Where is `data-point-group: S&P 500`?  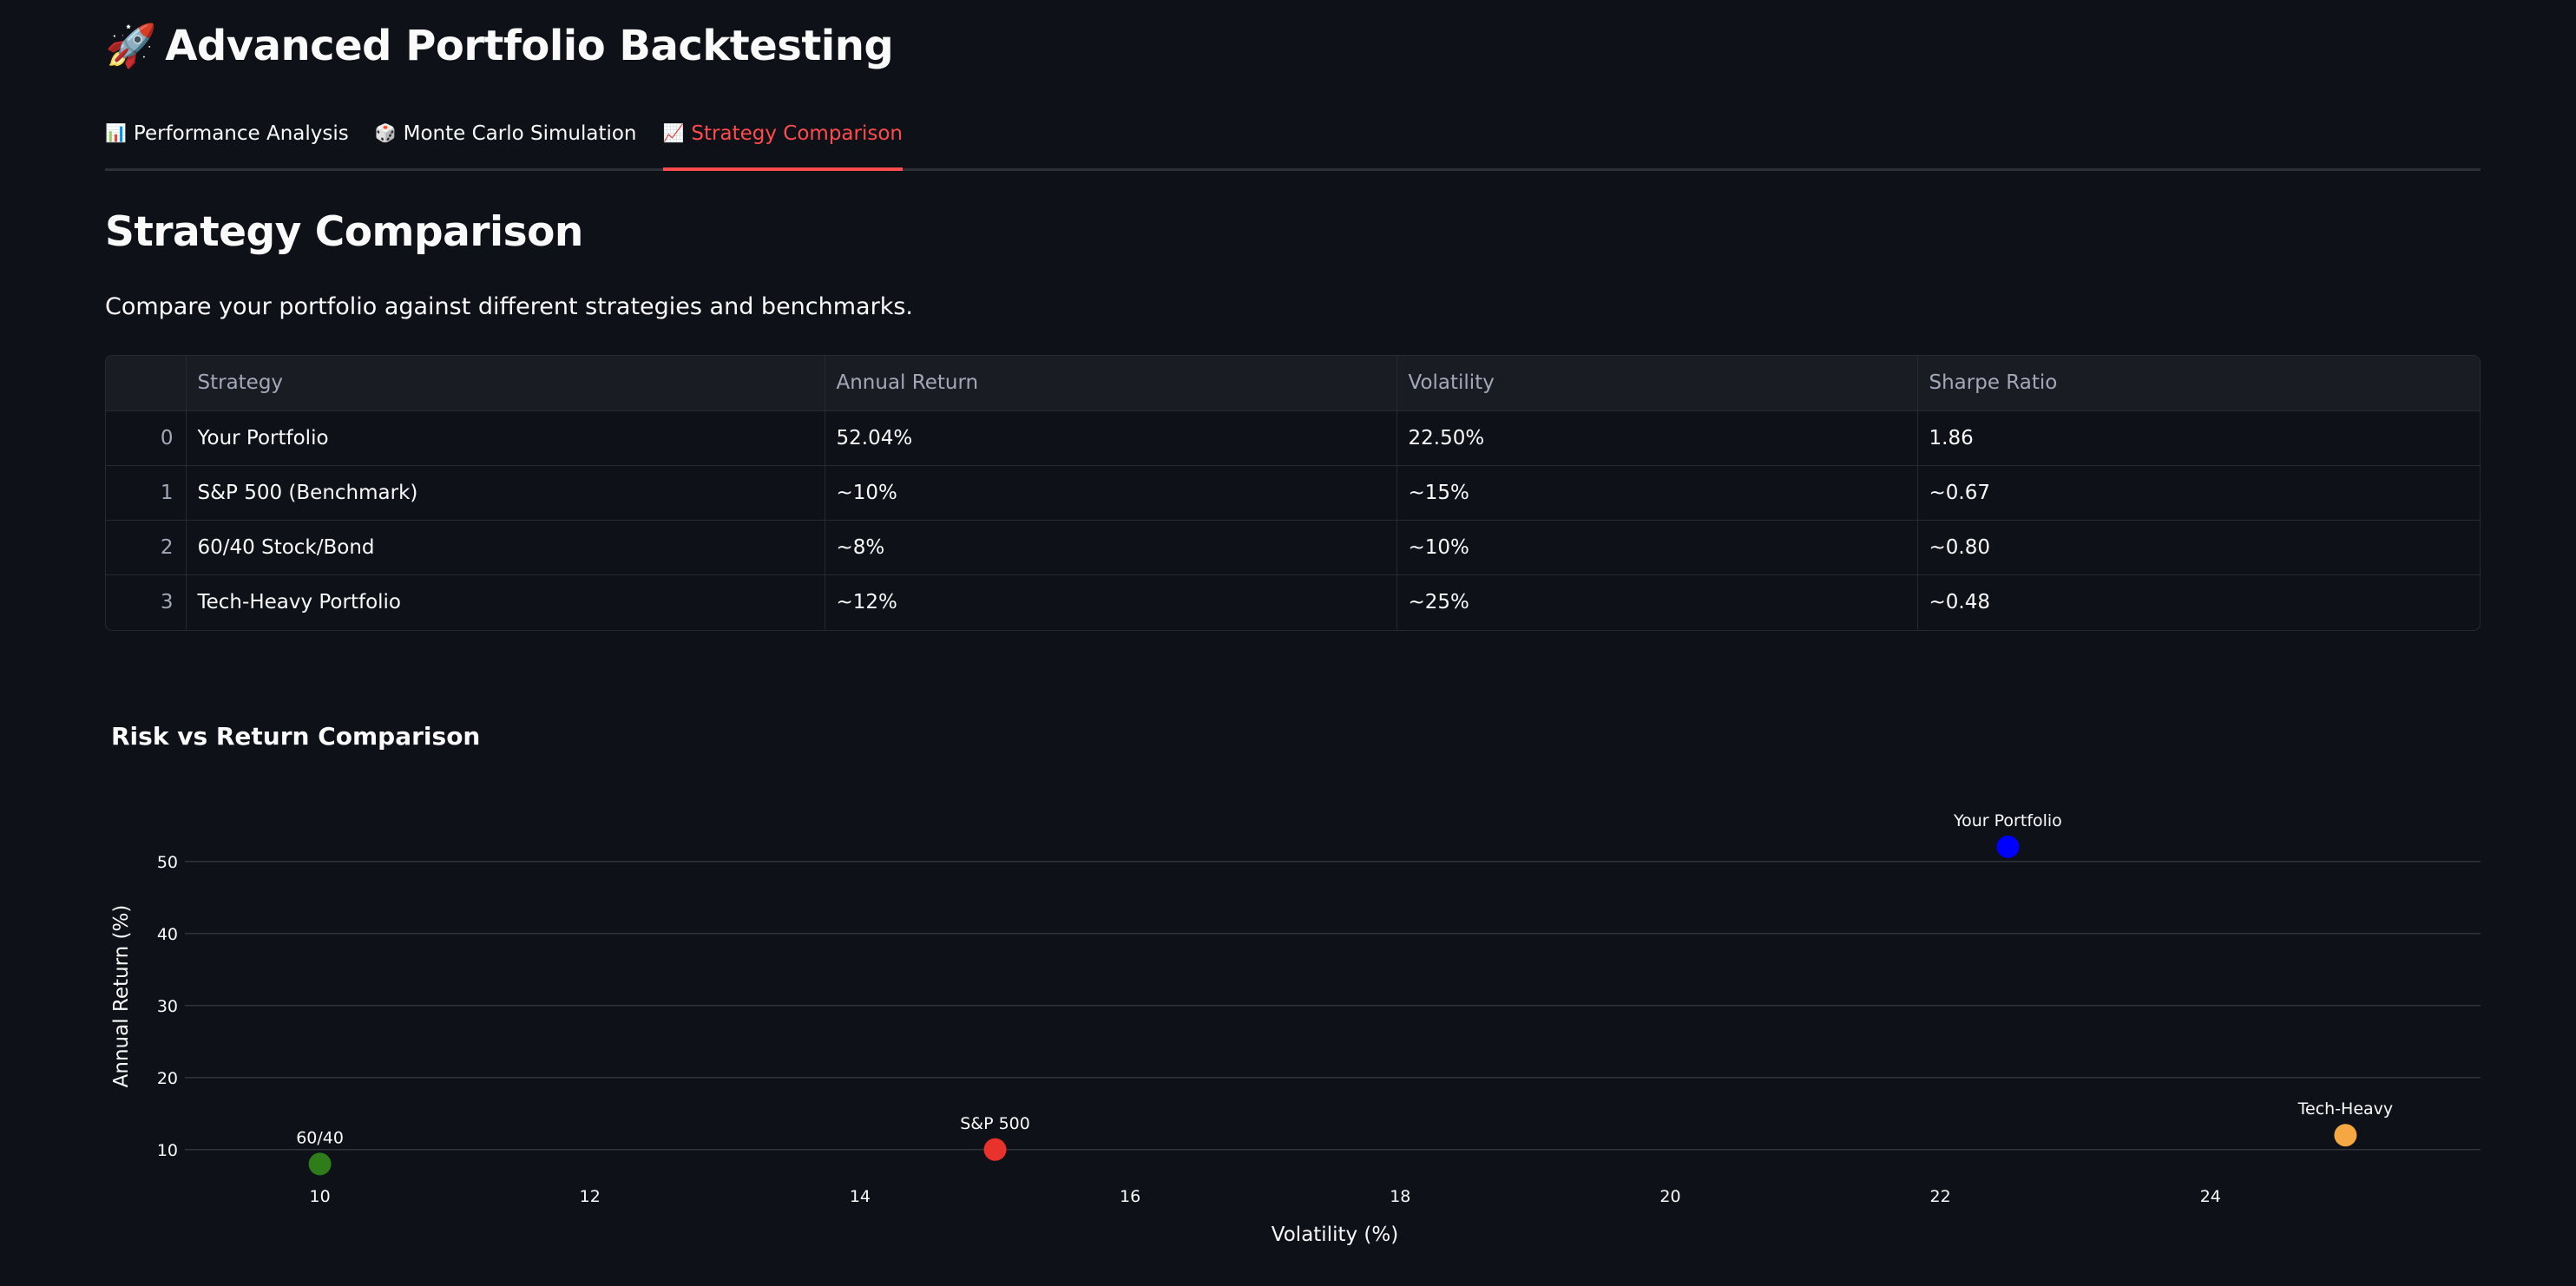 data-point-group: S&P 500 is located at coordinates (995, 1137).